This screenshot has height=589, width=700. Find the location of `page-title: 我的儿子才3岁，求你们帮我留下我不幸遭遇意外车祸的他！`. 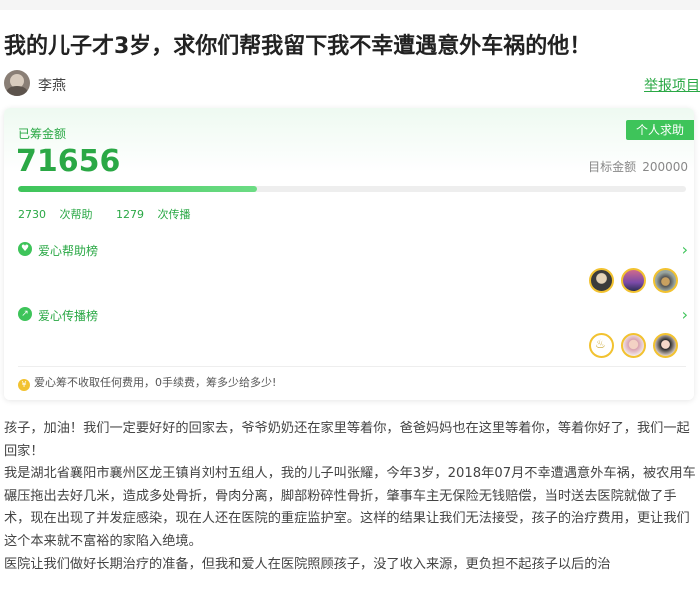

page-title: 我的儿子才3岁，求你们帮我留下我不幸遭遇意外车祸的他！ is located at coordinates (298, 46).